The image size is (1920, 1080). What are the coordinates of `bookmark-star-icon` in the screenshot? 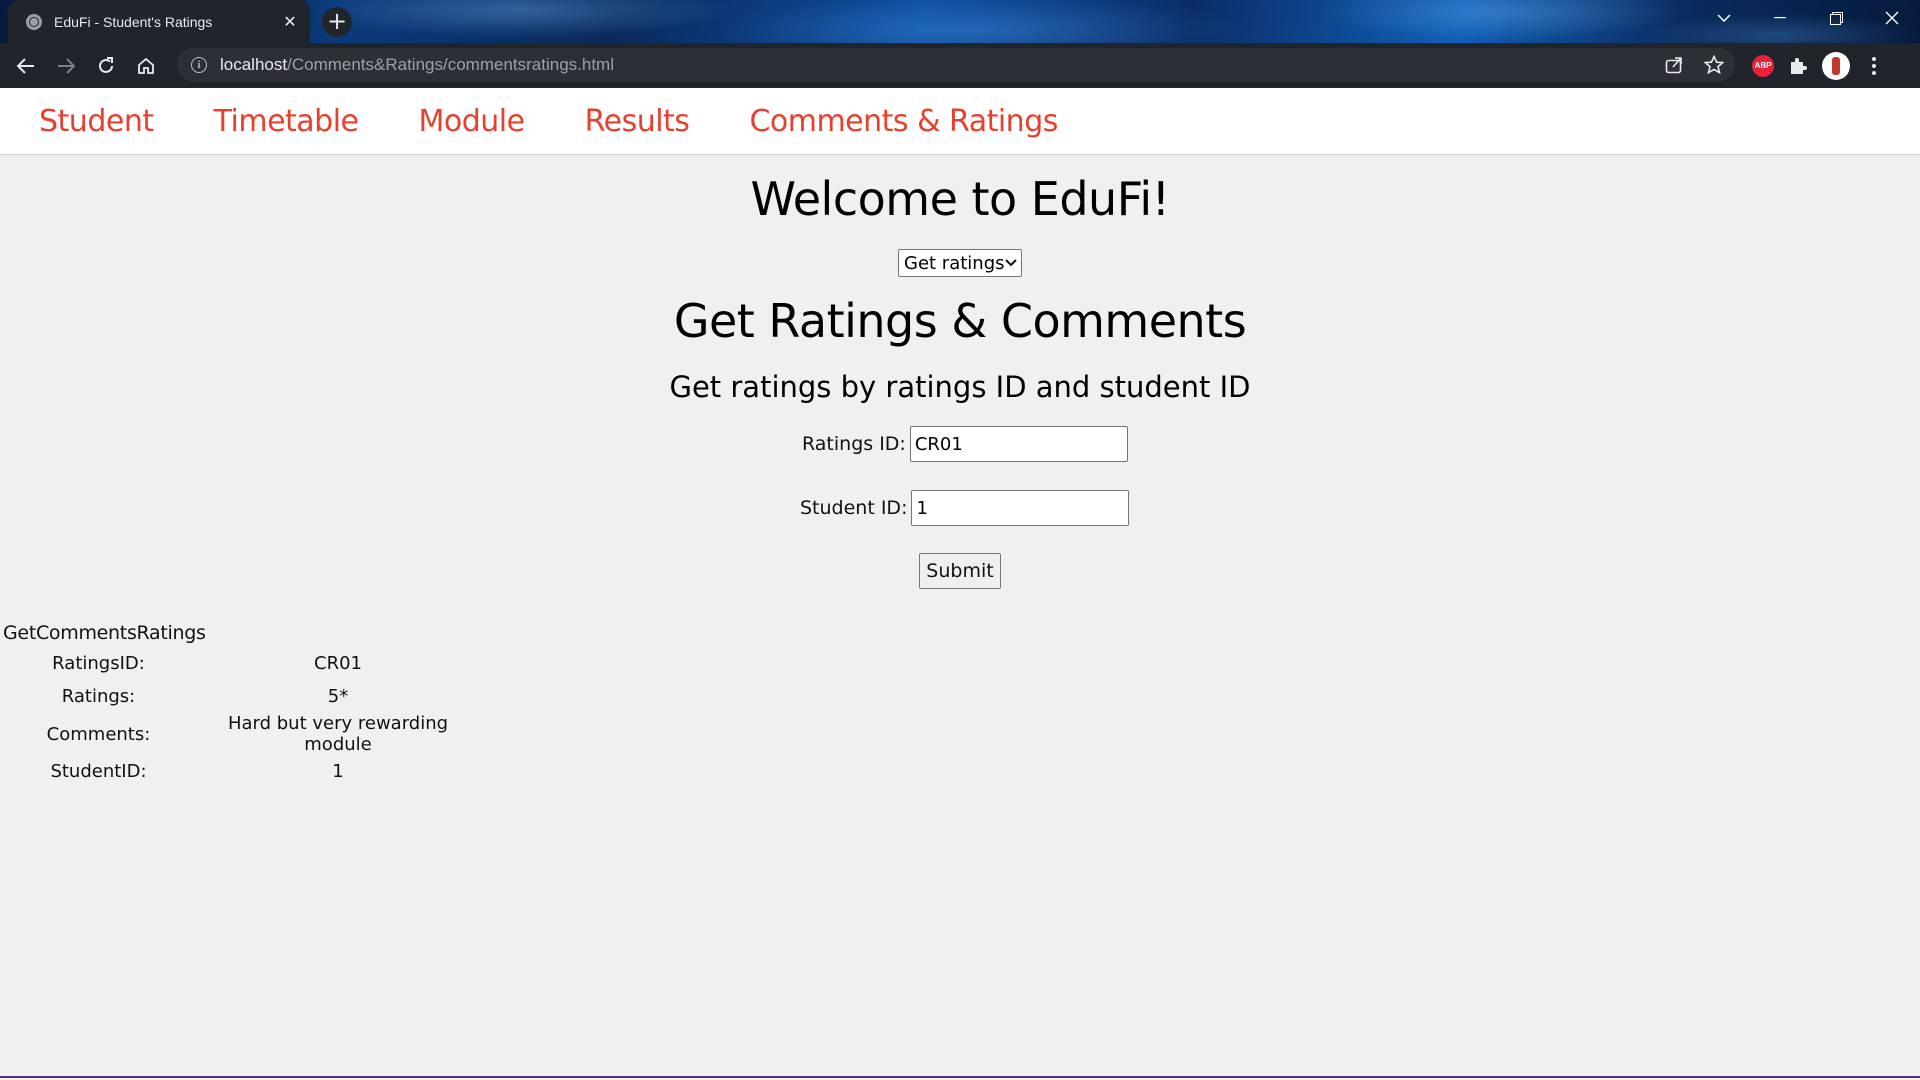 It's located at (1714, 65).